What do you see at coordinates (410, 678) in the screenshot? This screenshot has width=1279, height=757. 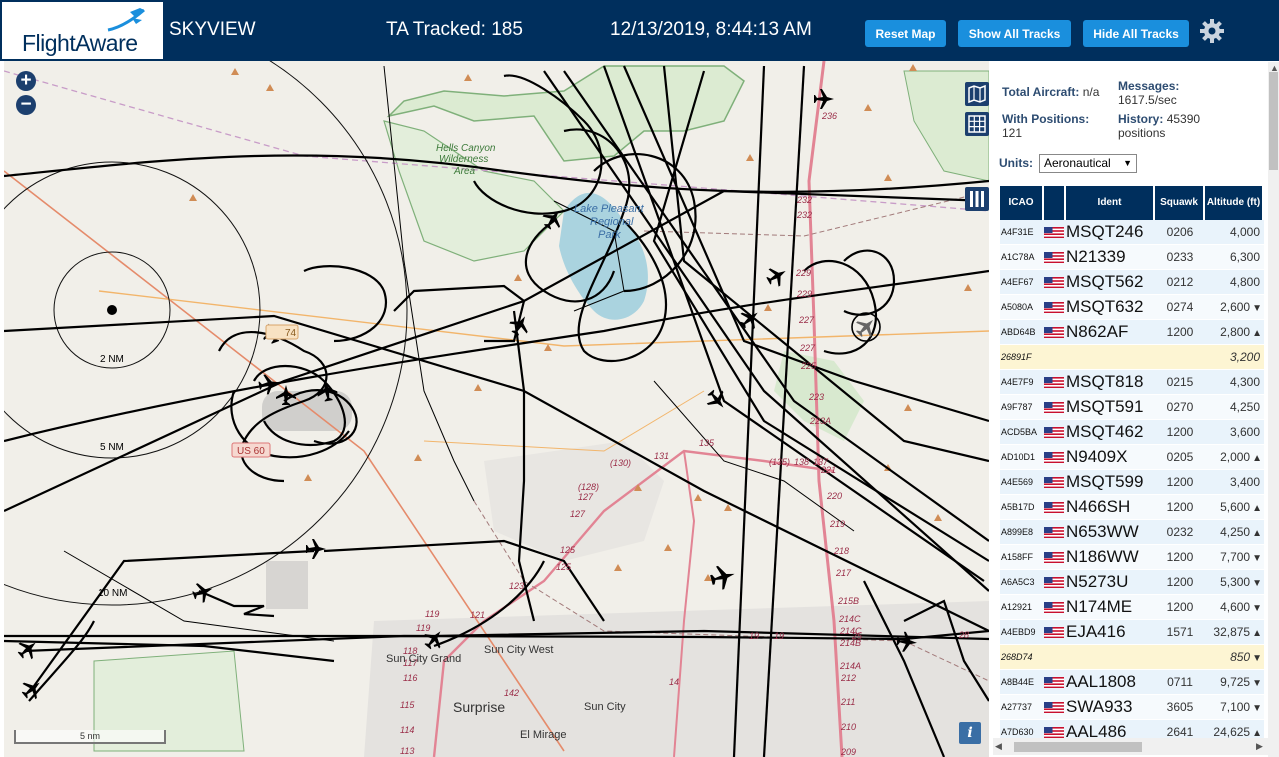 I see `road-number: 116` at bounding box center [410, 678].